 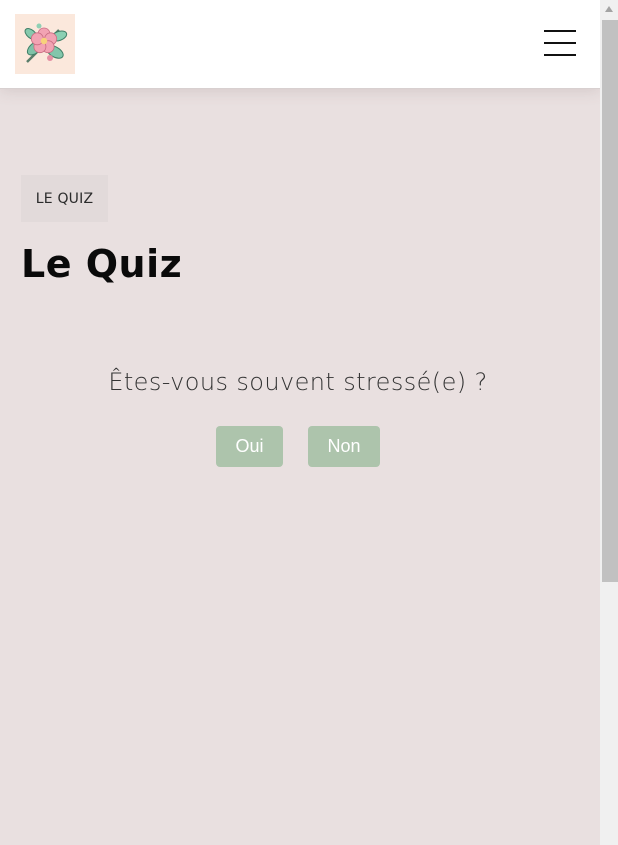 I want to click on vertical-scrollbar, so click(x=609, y=422).